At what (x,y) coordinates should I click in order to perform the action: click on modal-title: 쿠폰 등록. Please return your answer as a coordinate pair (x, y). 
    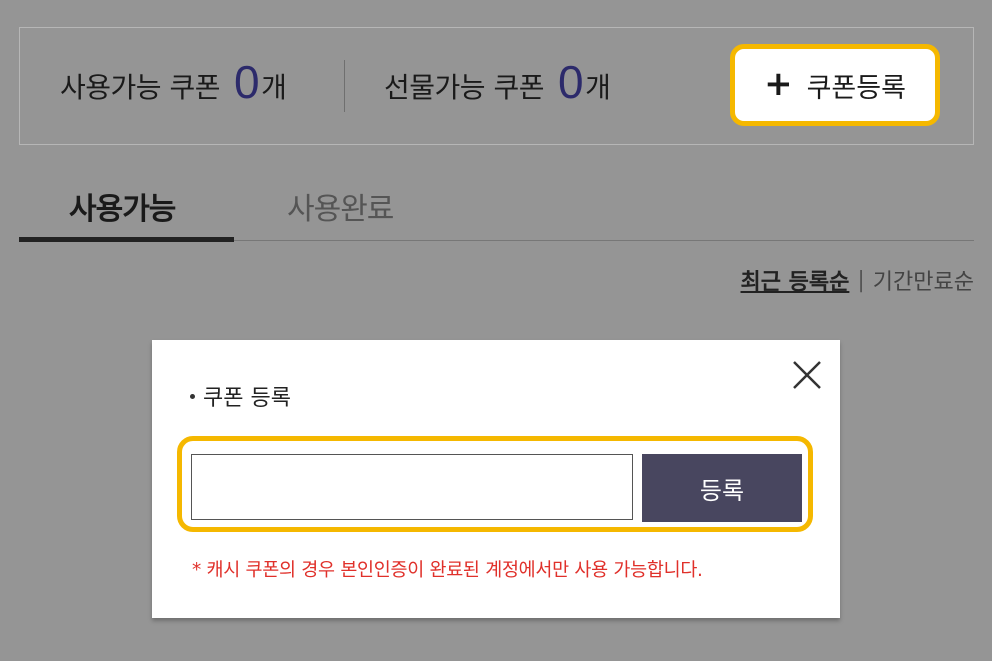
    Looking at the image, I should click on (240, 396).